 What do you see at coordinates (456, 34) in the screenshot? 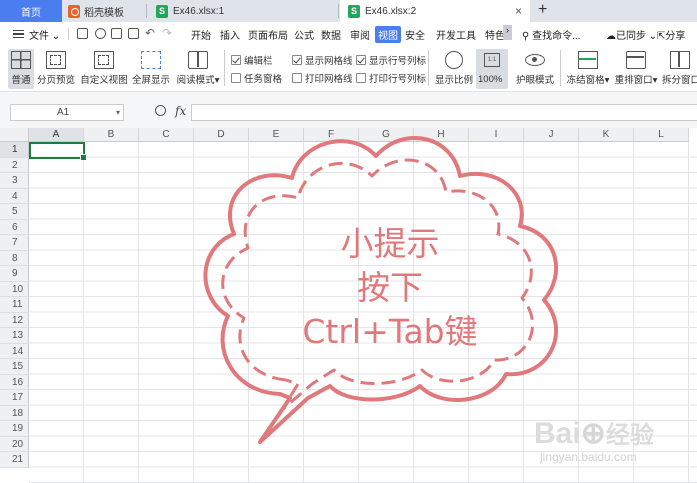
I see `menu-item-developer: 开发工具` at bounding box center [456, 34].